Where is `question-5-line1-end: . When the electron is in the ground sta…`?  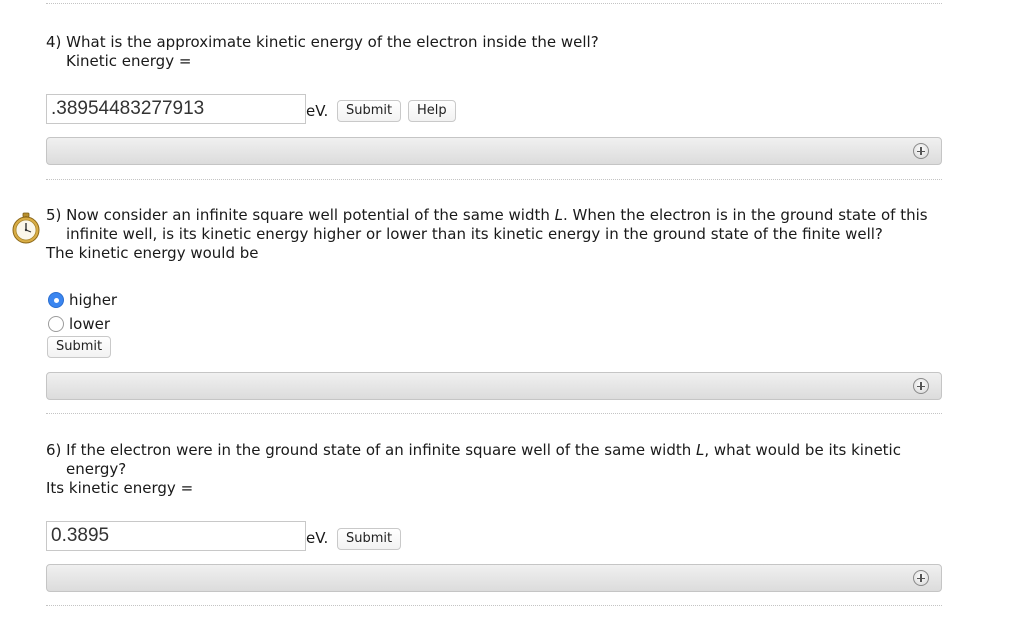
question-5-line1-end: . When the electron is in the ground sta… is located at coordinates (745, 215).